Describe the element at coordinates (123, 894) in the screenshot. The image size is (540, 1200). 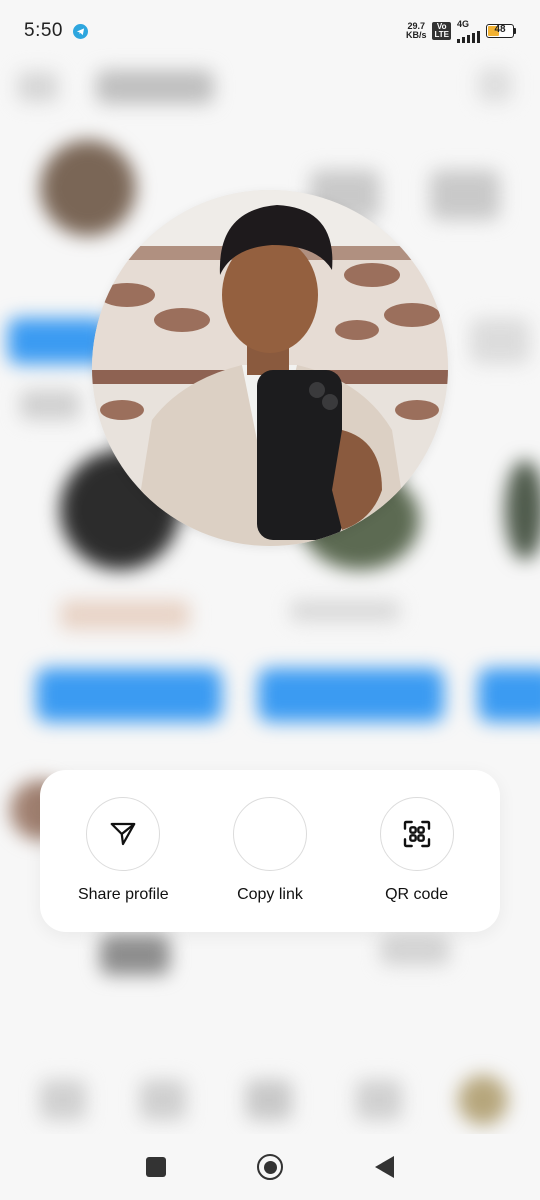
I see `share-profile-label: Share profile` at that location.